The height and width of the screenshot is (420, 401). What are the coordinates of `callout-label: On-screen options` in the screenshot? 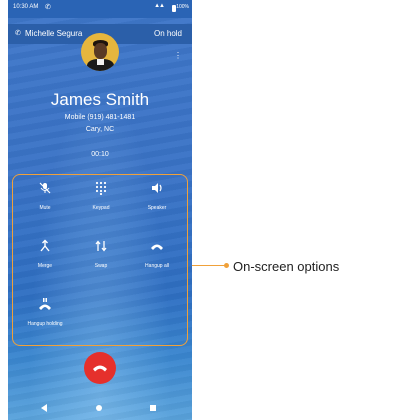 It's located at (286, 266).